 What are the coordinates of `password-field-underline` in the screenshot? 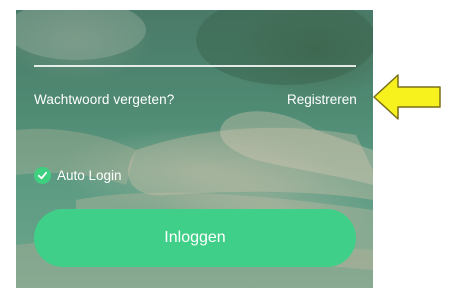 It's located at (195, 66).